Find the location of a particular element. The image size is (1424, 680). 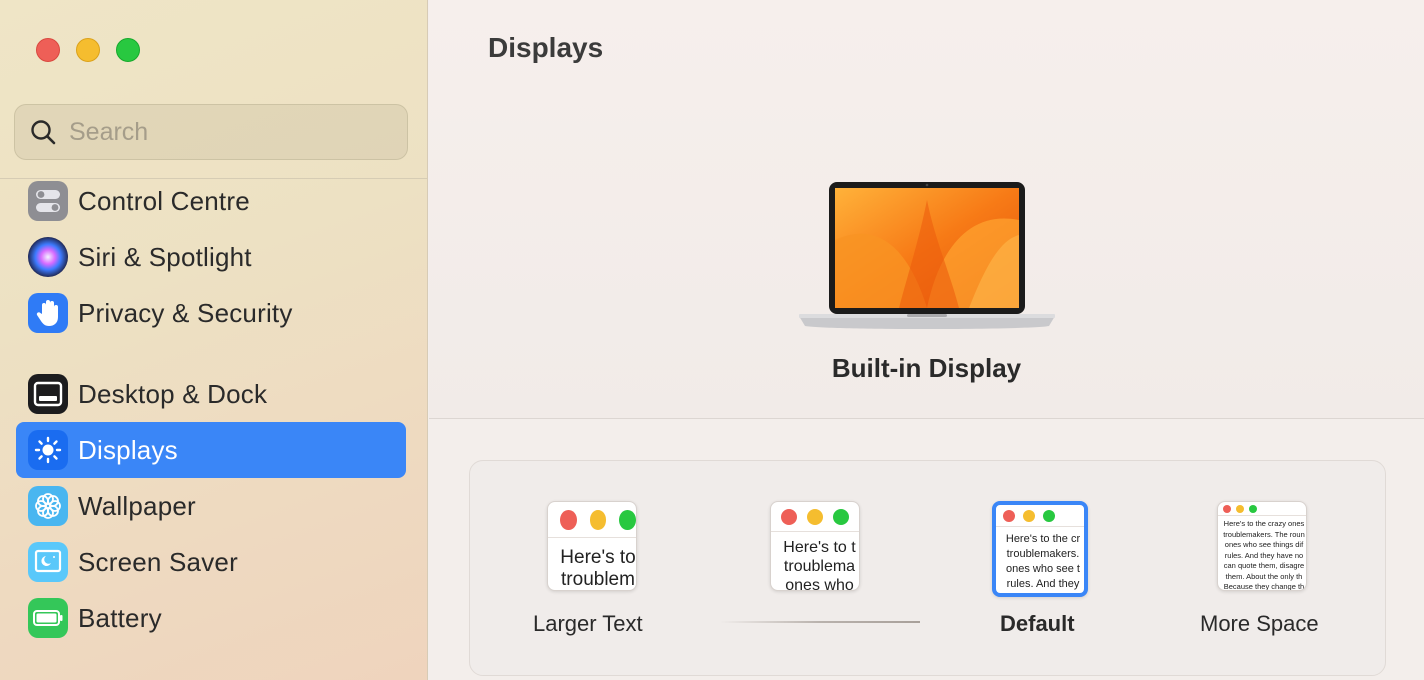

screen-saver-icon is located at coordinates (48, 562).